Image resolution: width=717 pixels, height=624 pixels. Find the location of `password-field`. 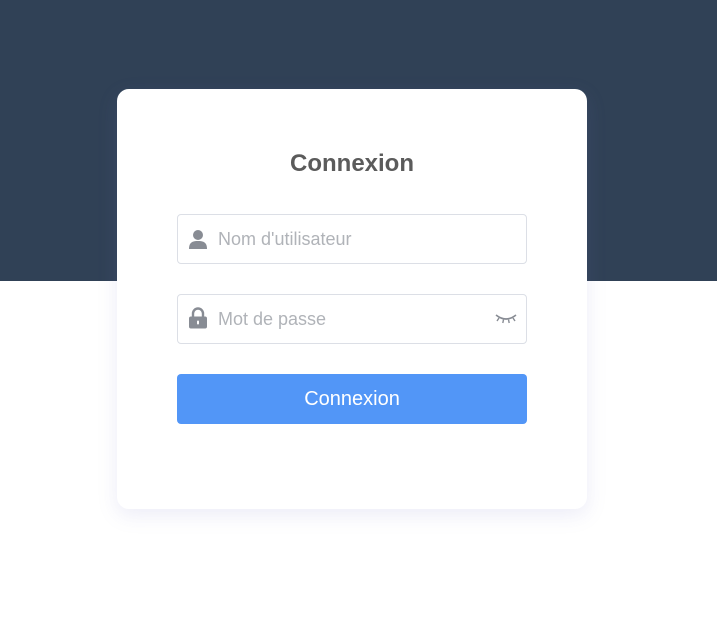

password-field is located at coordinates (352, 319).